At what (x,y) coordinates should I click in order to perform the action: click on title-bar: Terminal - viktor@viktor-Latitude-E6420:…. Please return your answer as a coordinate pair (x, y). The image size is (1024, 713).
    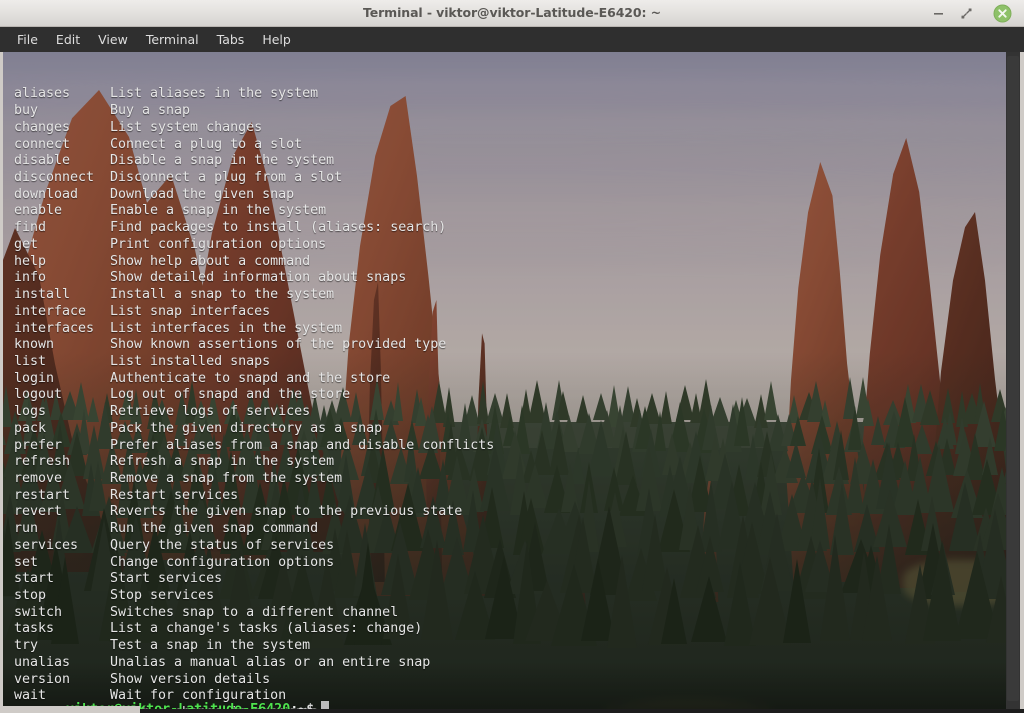
    Looking at the image, I should click on (512, 13).